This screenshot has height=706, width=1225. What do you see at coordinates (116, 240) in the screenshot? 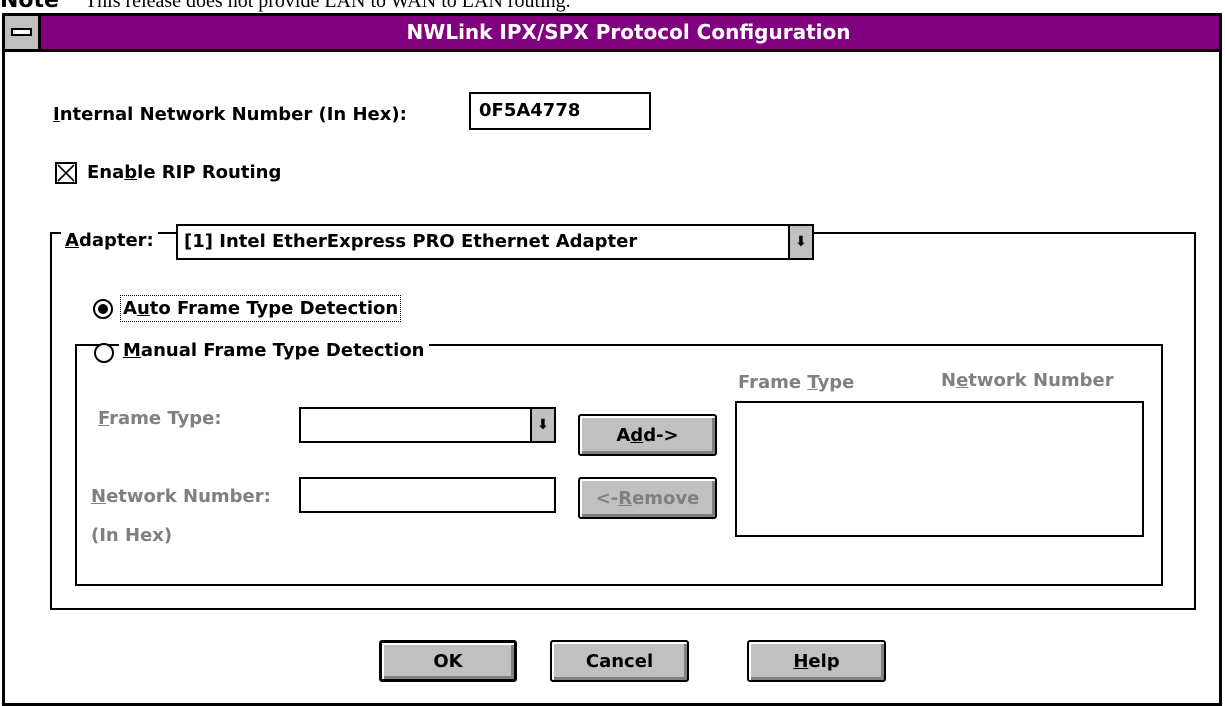
I see `adapter-label-rest: dapter:` at bounding box center [116, 240].